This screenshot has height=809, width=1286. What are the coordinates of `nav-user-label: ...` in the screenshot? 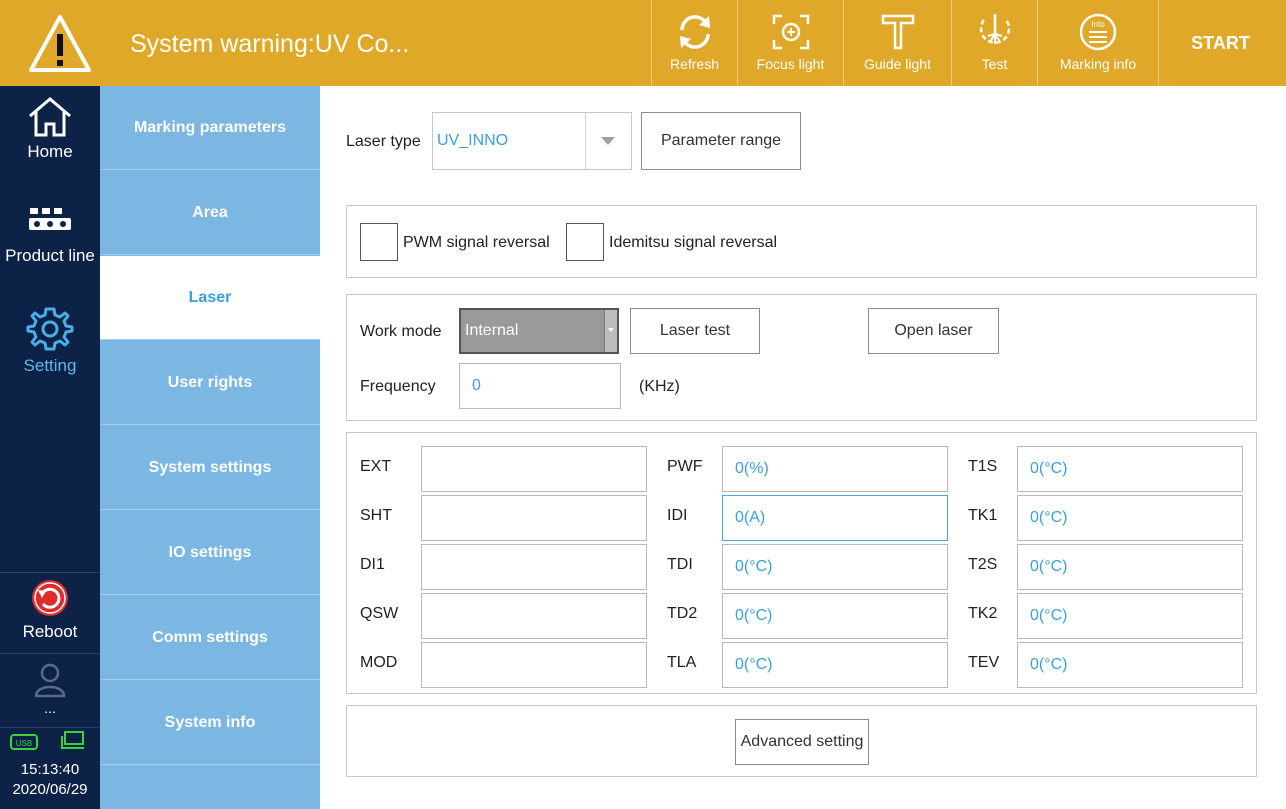 It's located at (50, 708).